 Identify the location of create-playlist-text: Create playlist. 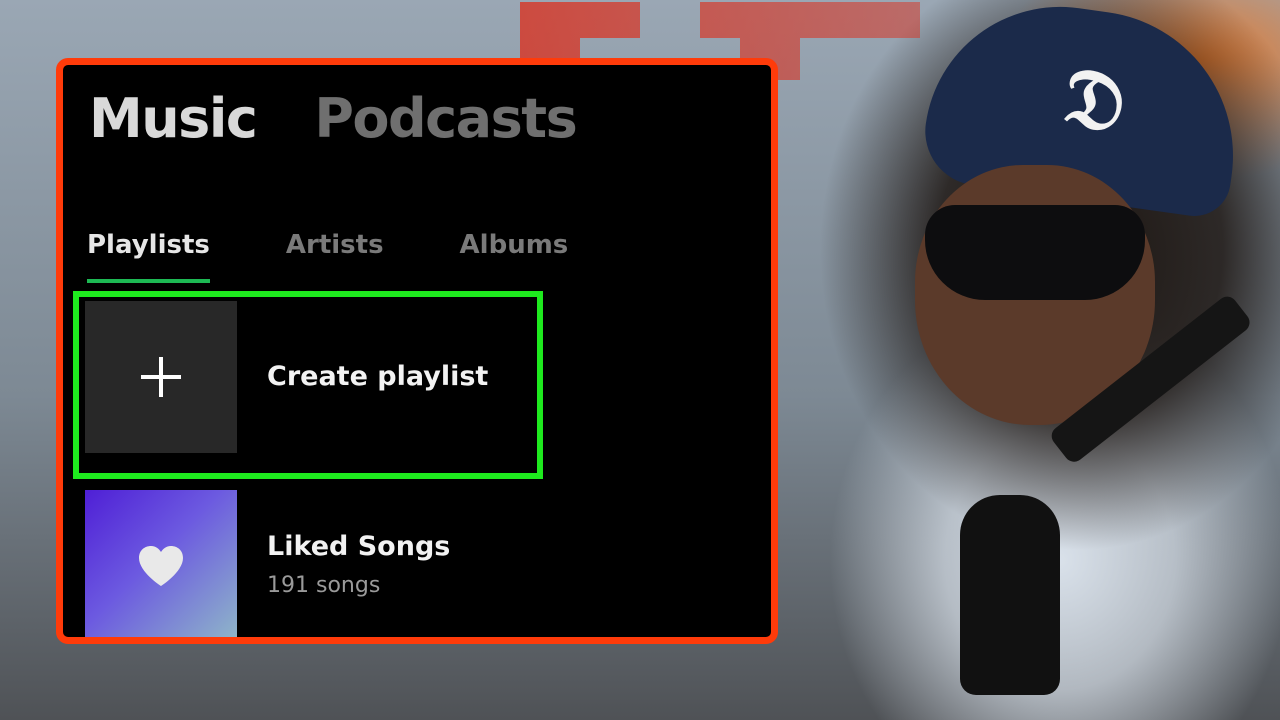
(377, 377).